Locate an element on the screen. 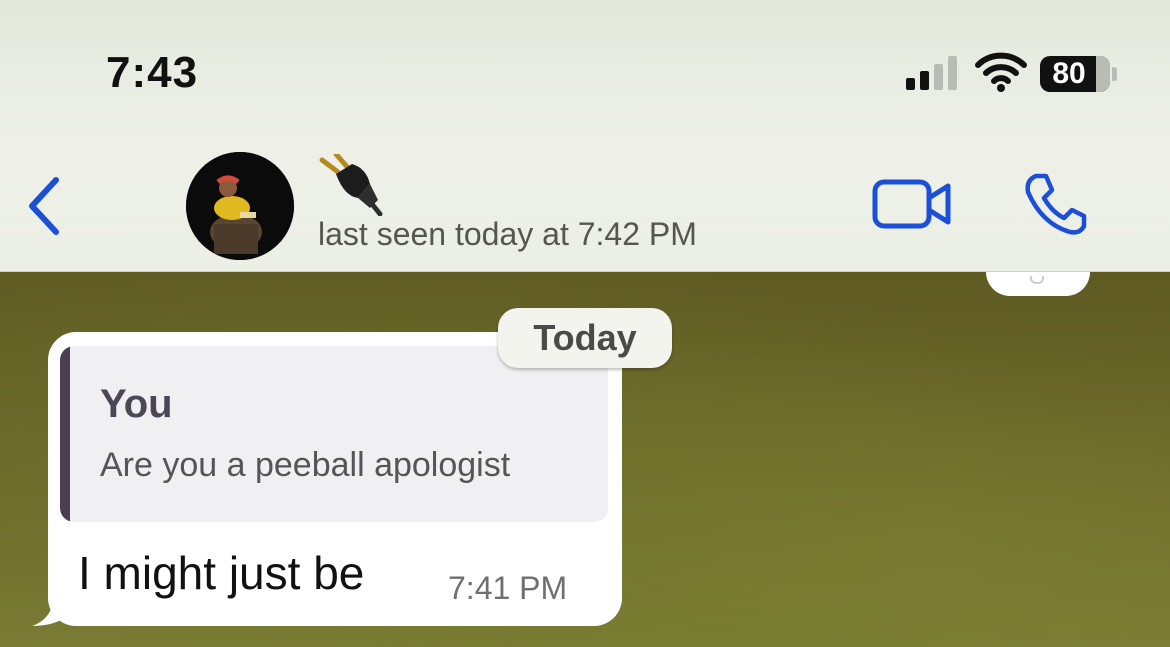  last-seen-status: last seen today at 7:42 PM is located at coordinates (507, 234).